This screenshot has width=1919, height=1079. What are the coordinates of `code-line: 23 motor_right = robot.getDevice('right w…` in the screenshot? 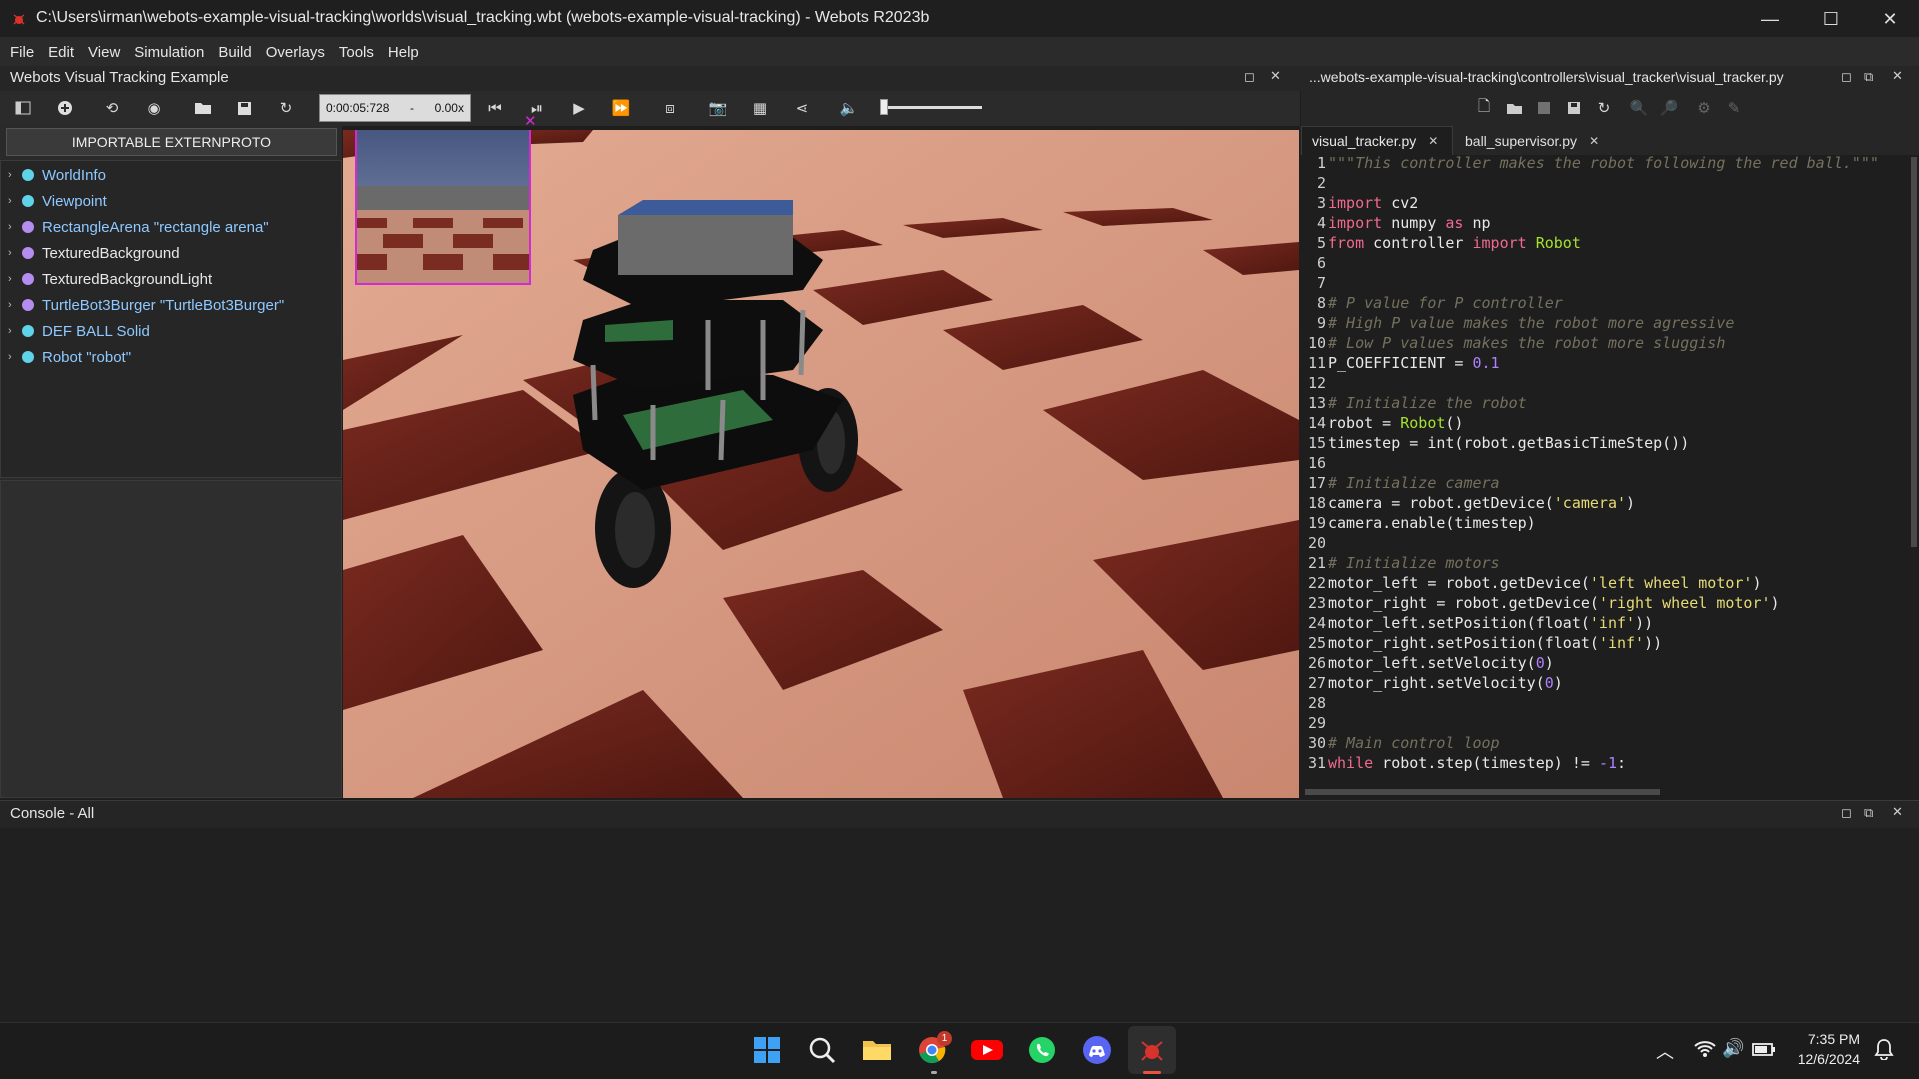 It's located at (1540, 603).